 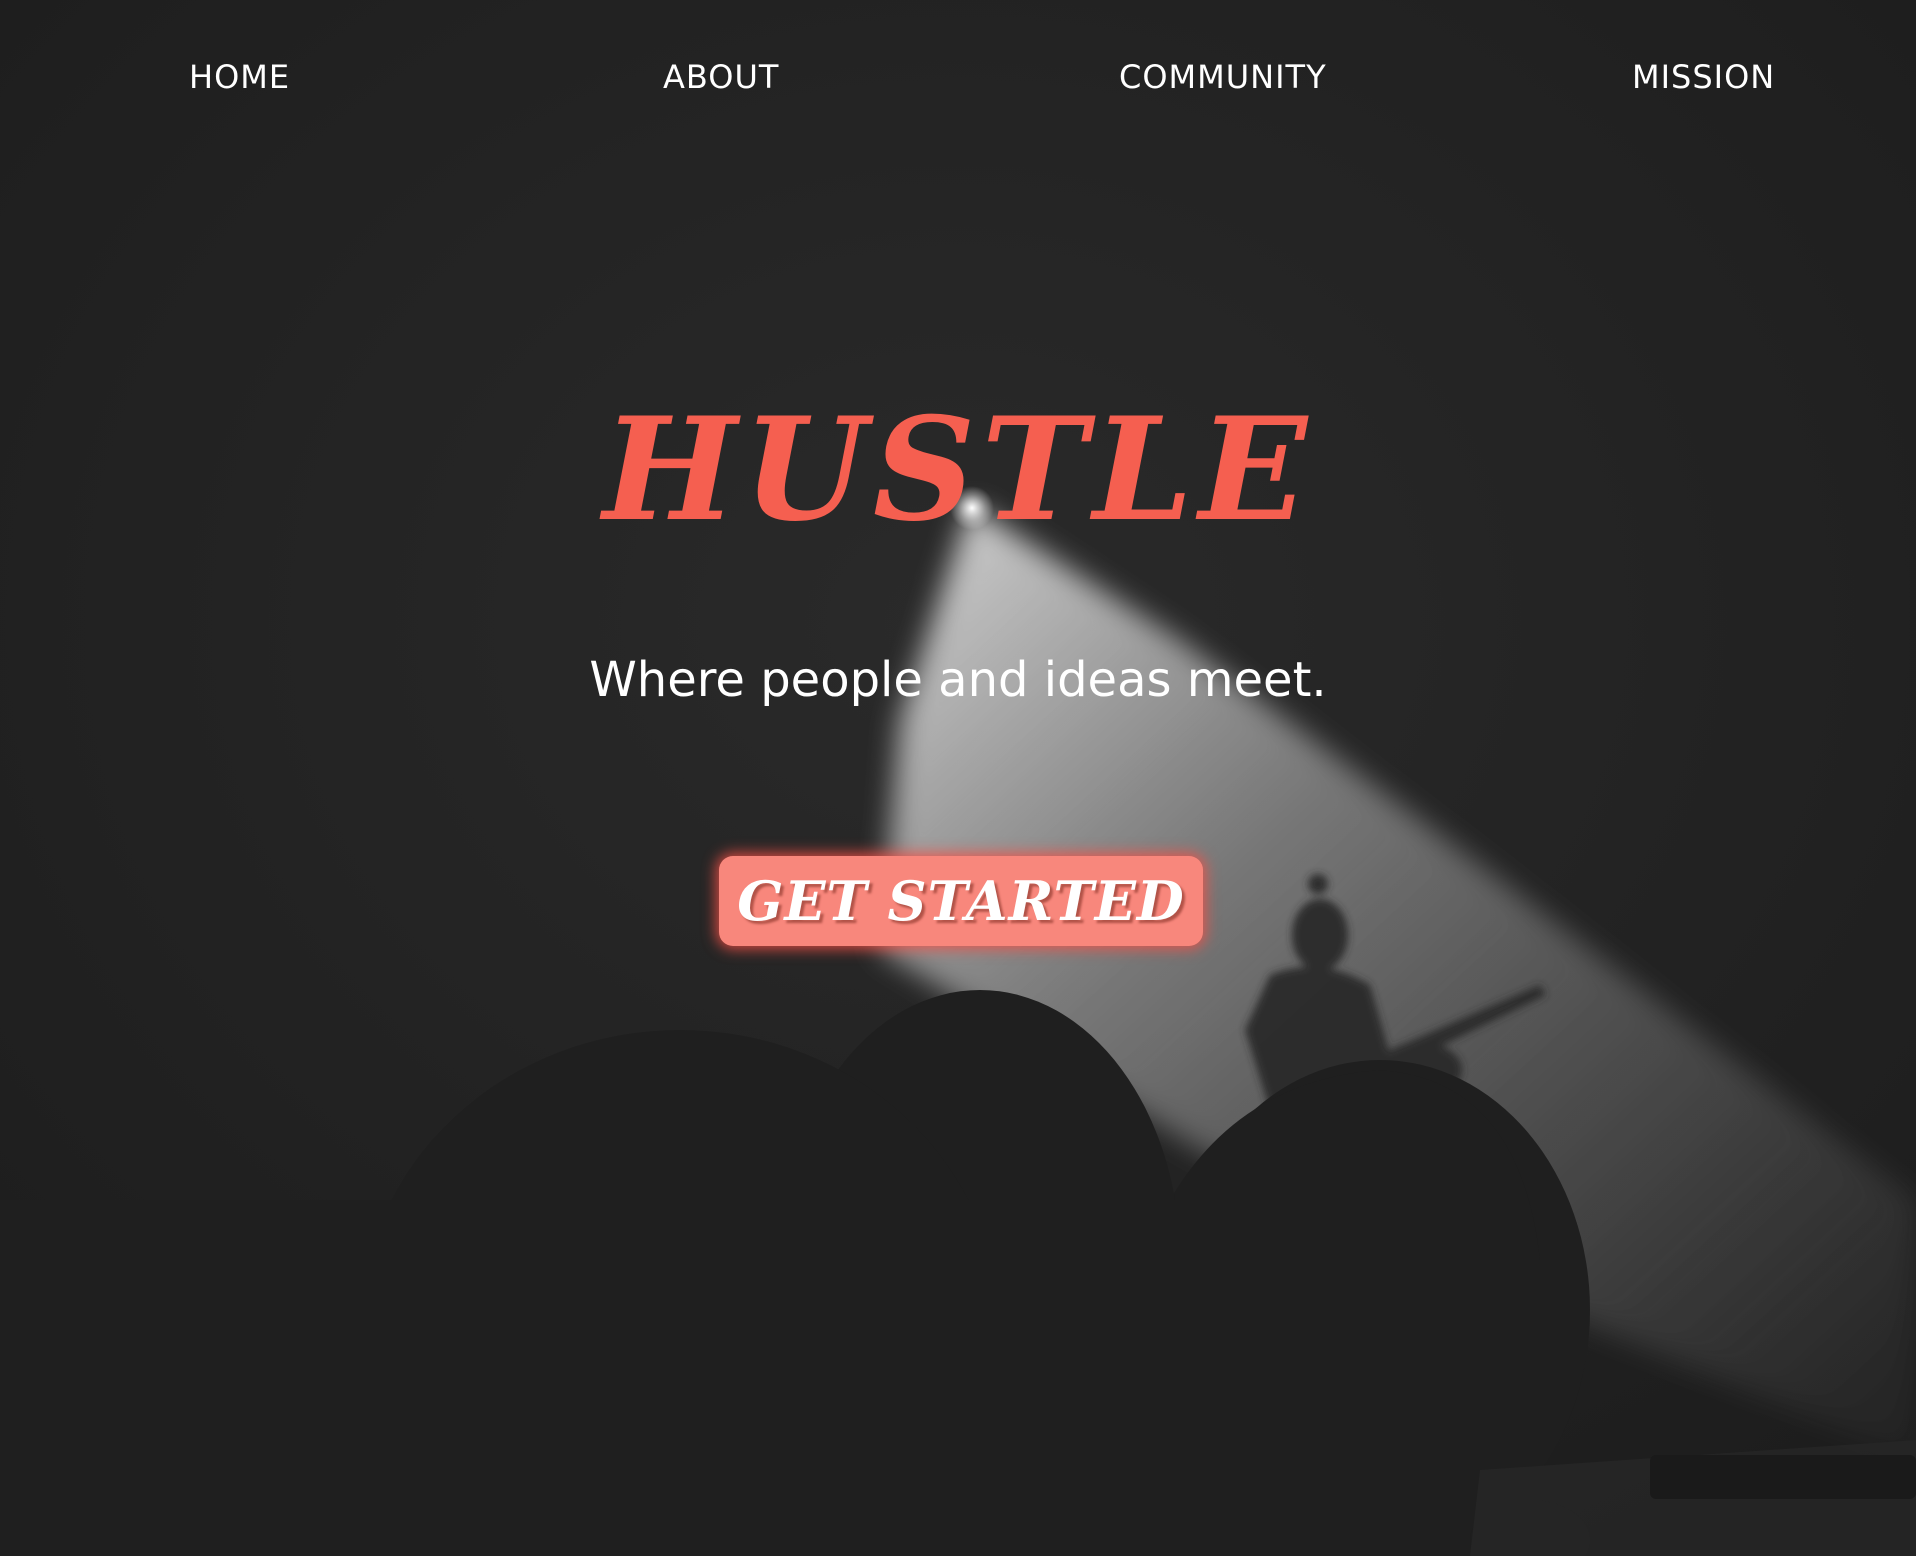 What do you see at coordinates (961, 901) in the screenshot?
I see `get-started-button: GET STARTED` at bounding box center [961, 901].